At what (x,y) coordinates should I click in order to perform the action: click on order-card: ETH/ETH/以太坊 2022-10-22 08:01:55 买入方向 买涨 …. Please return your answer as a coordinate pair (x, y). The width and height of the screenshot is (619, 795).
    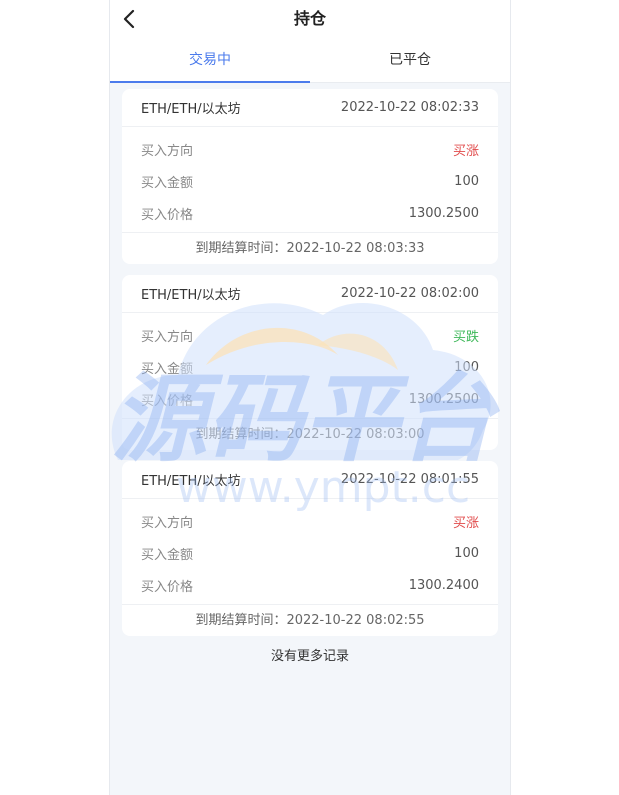
    Looking at the image, I should click on (310, 548).